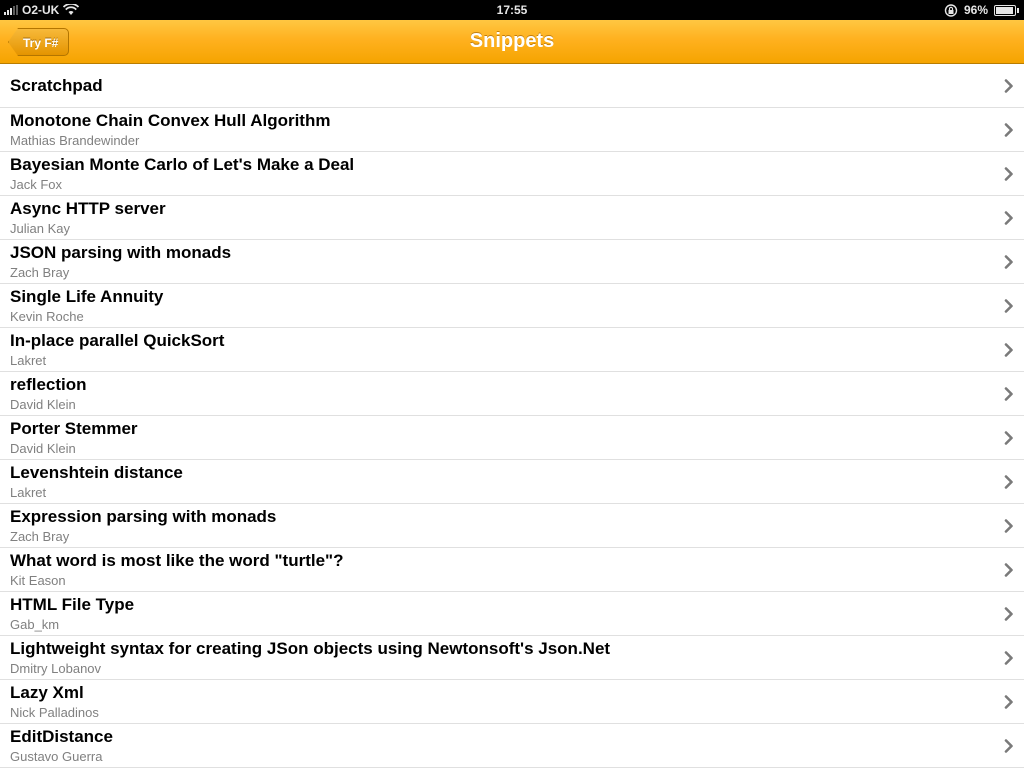 The height and width of the screenshot is (768, 1024). What do you see at coordinates (512, 306) in the screenshot?
I see `list-item: Single Life Annuity Kevin Roche` at bounding box center [512, 306].